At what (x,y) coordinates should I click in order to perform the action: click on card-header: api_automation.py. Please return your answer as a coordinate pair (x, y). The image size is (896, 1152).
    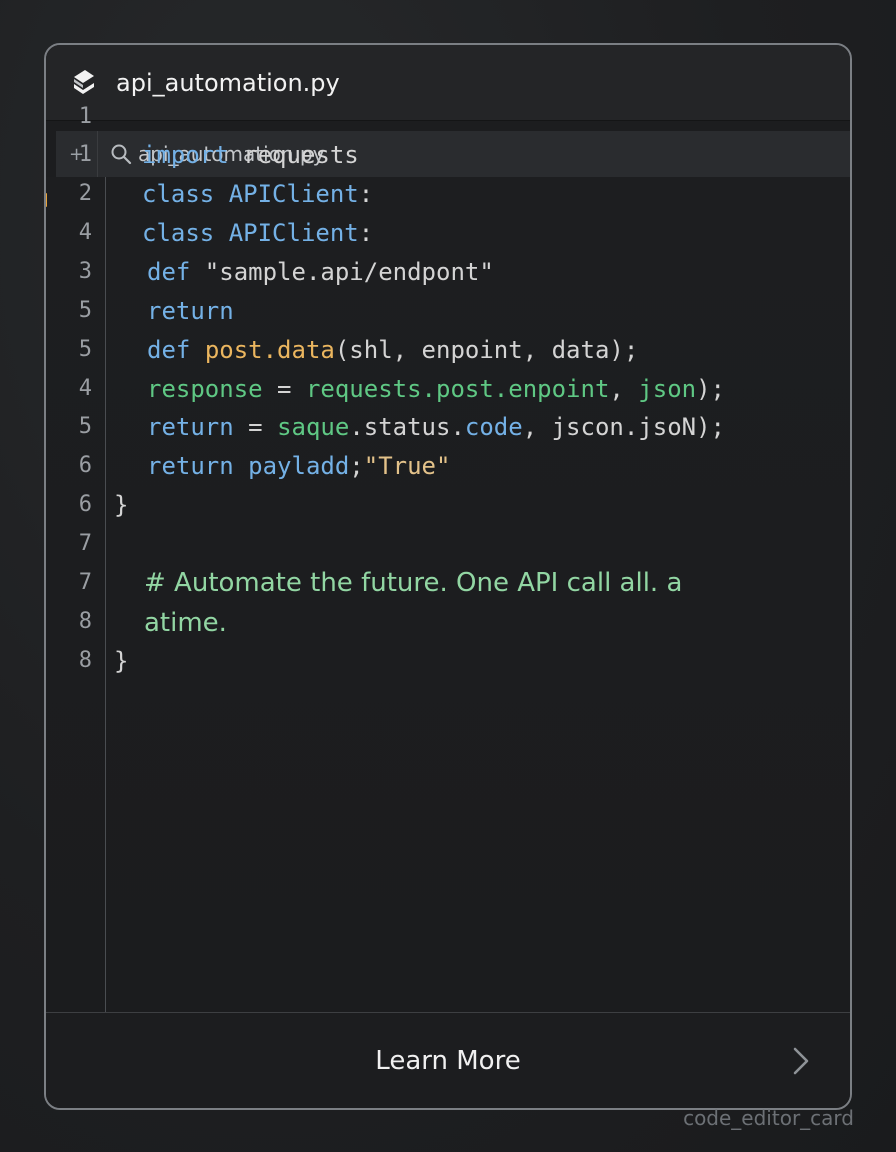
    Looking at the image, I should click on (448, 83).